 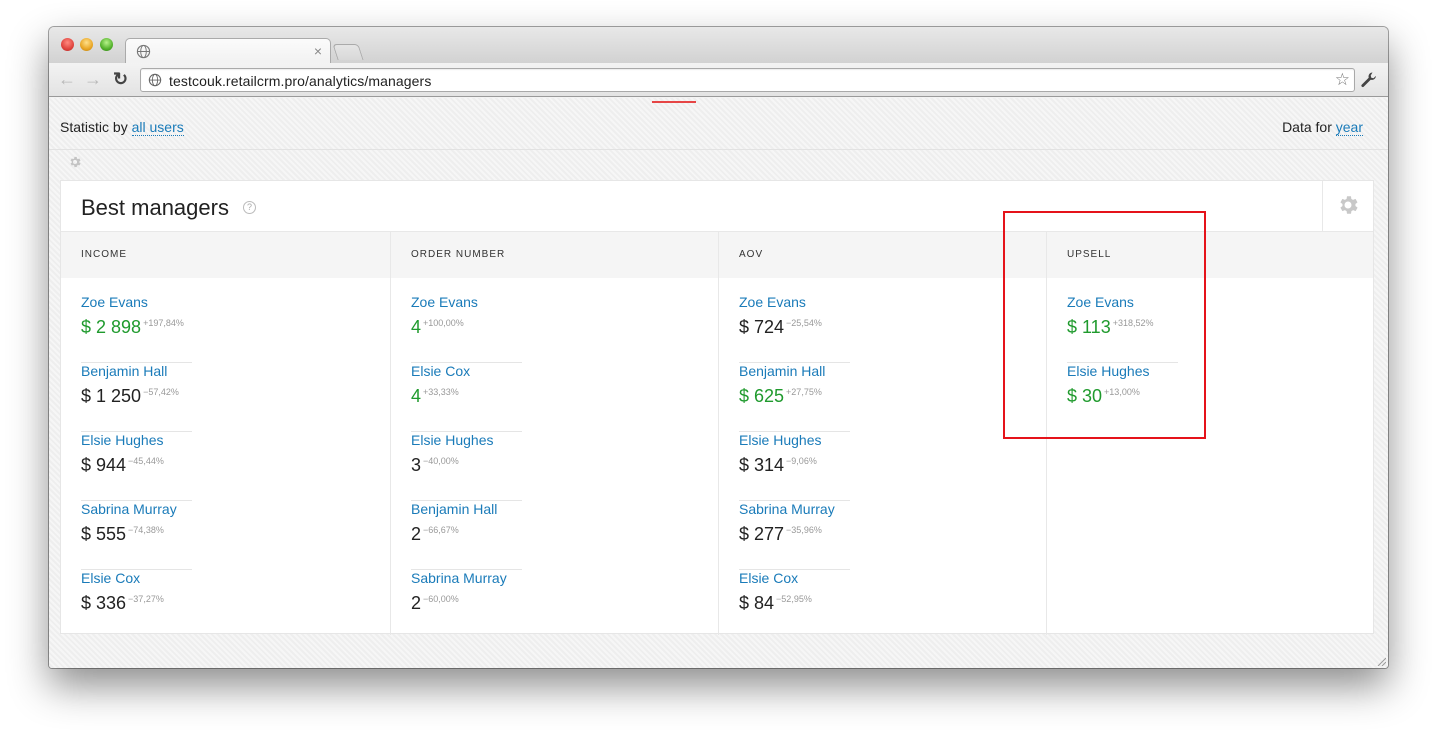 I want to click on manager-entry: Elsie Cox 4 +33,33%, so click(x=466, y=397).